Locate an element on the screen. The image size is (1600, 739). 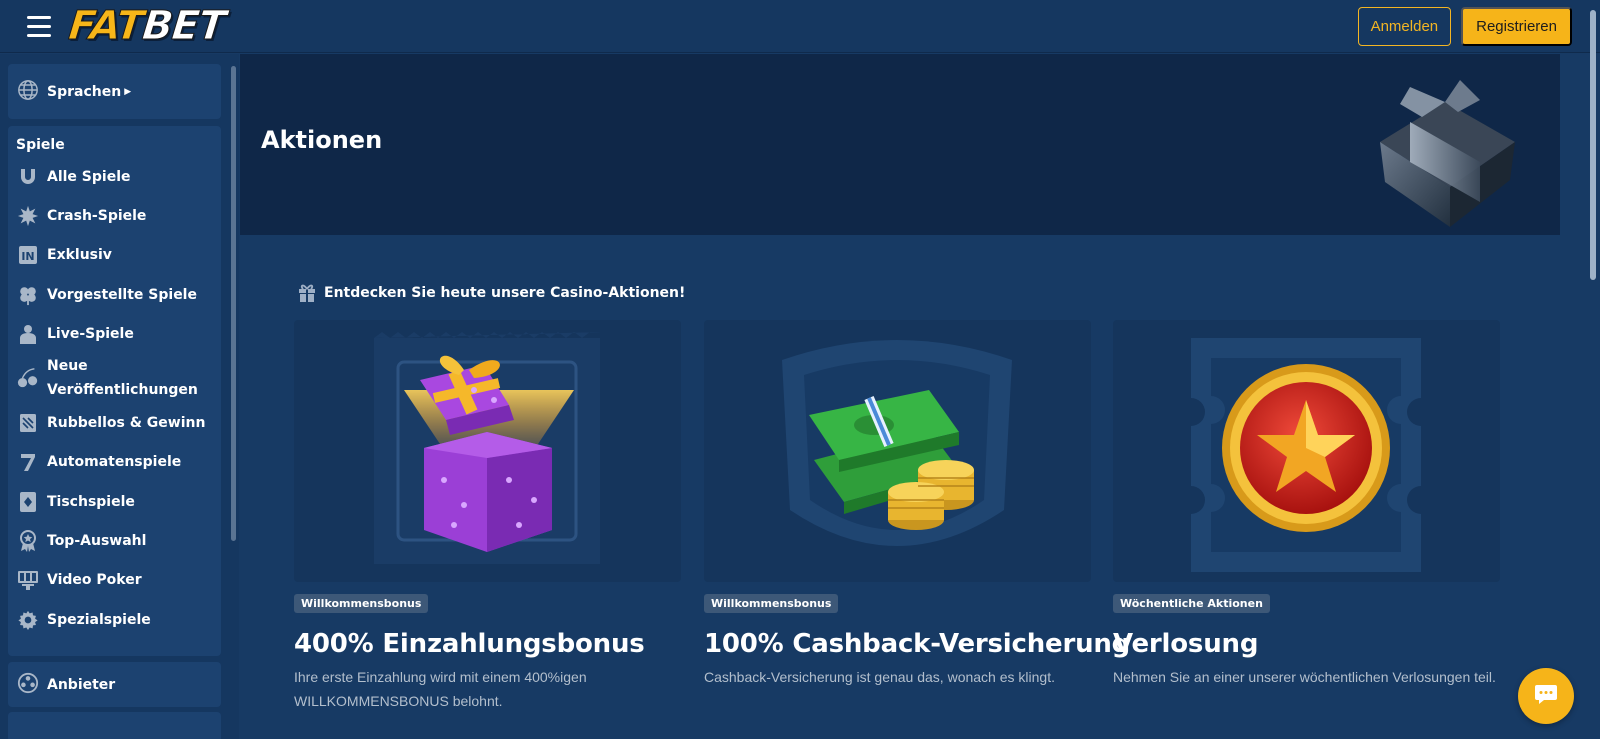
seven-icon is located at coordinates (28, 462).